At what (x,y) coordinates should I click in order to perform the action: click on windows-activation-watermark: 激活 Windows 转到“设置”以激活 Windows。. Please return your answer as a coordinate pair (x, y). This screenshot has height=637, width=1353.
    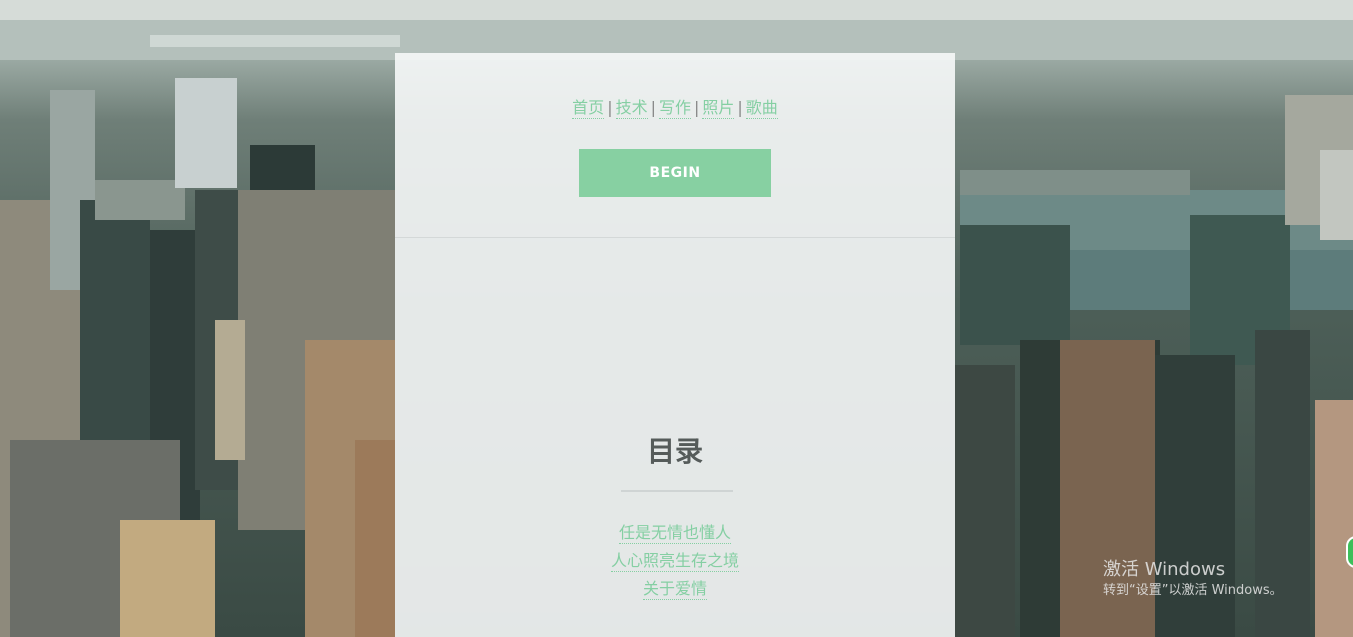
    Looking at the image, I should click on (1193, 579).